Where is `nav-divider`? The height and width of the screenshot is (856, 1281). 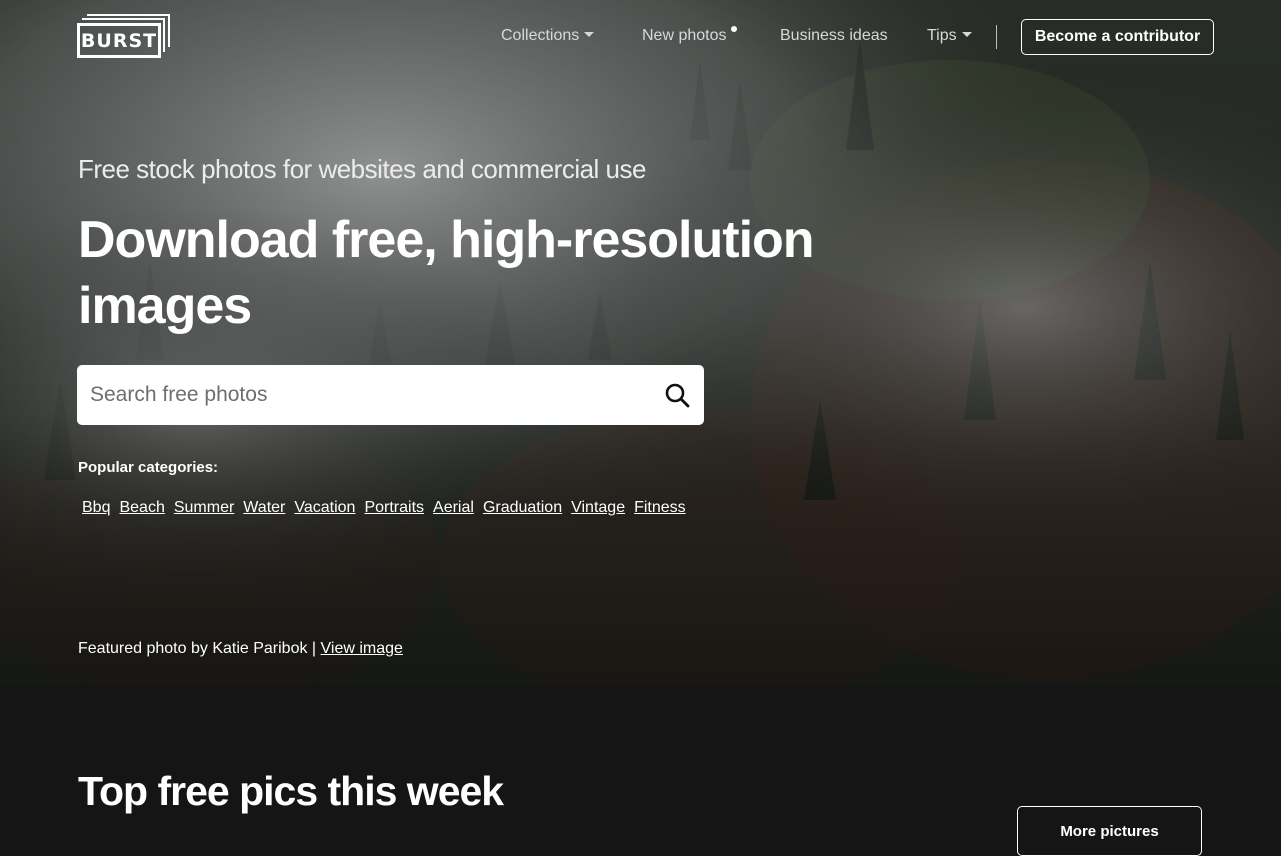
nav-divider is located at coordinates (996, 37).